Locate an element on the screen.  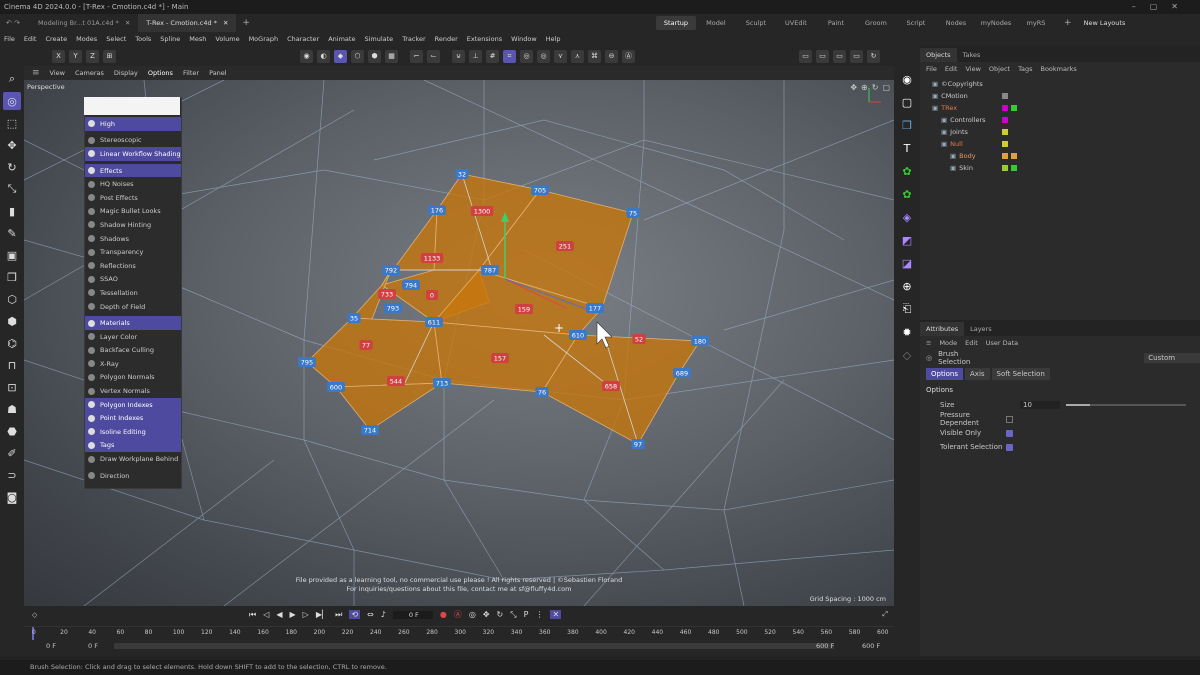
key-scale-icon: ⤡ is located at coordinates (513, 615).